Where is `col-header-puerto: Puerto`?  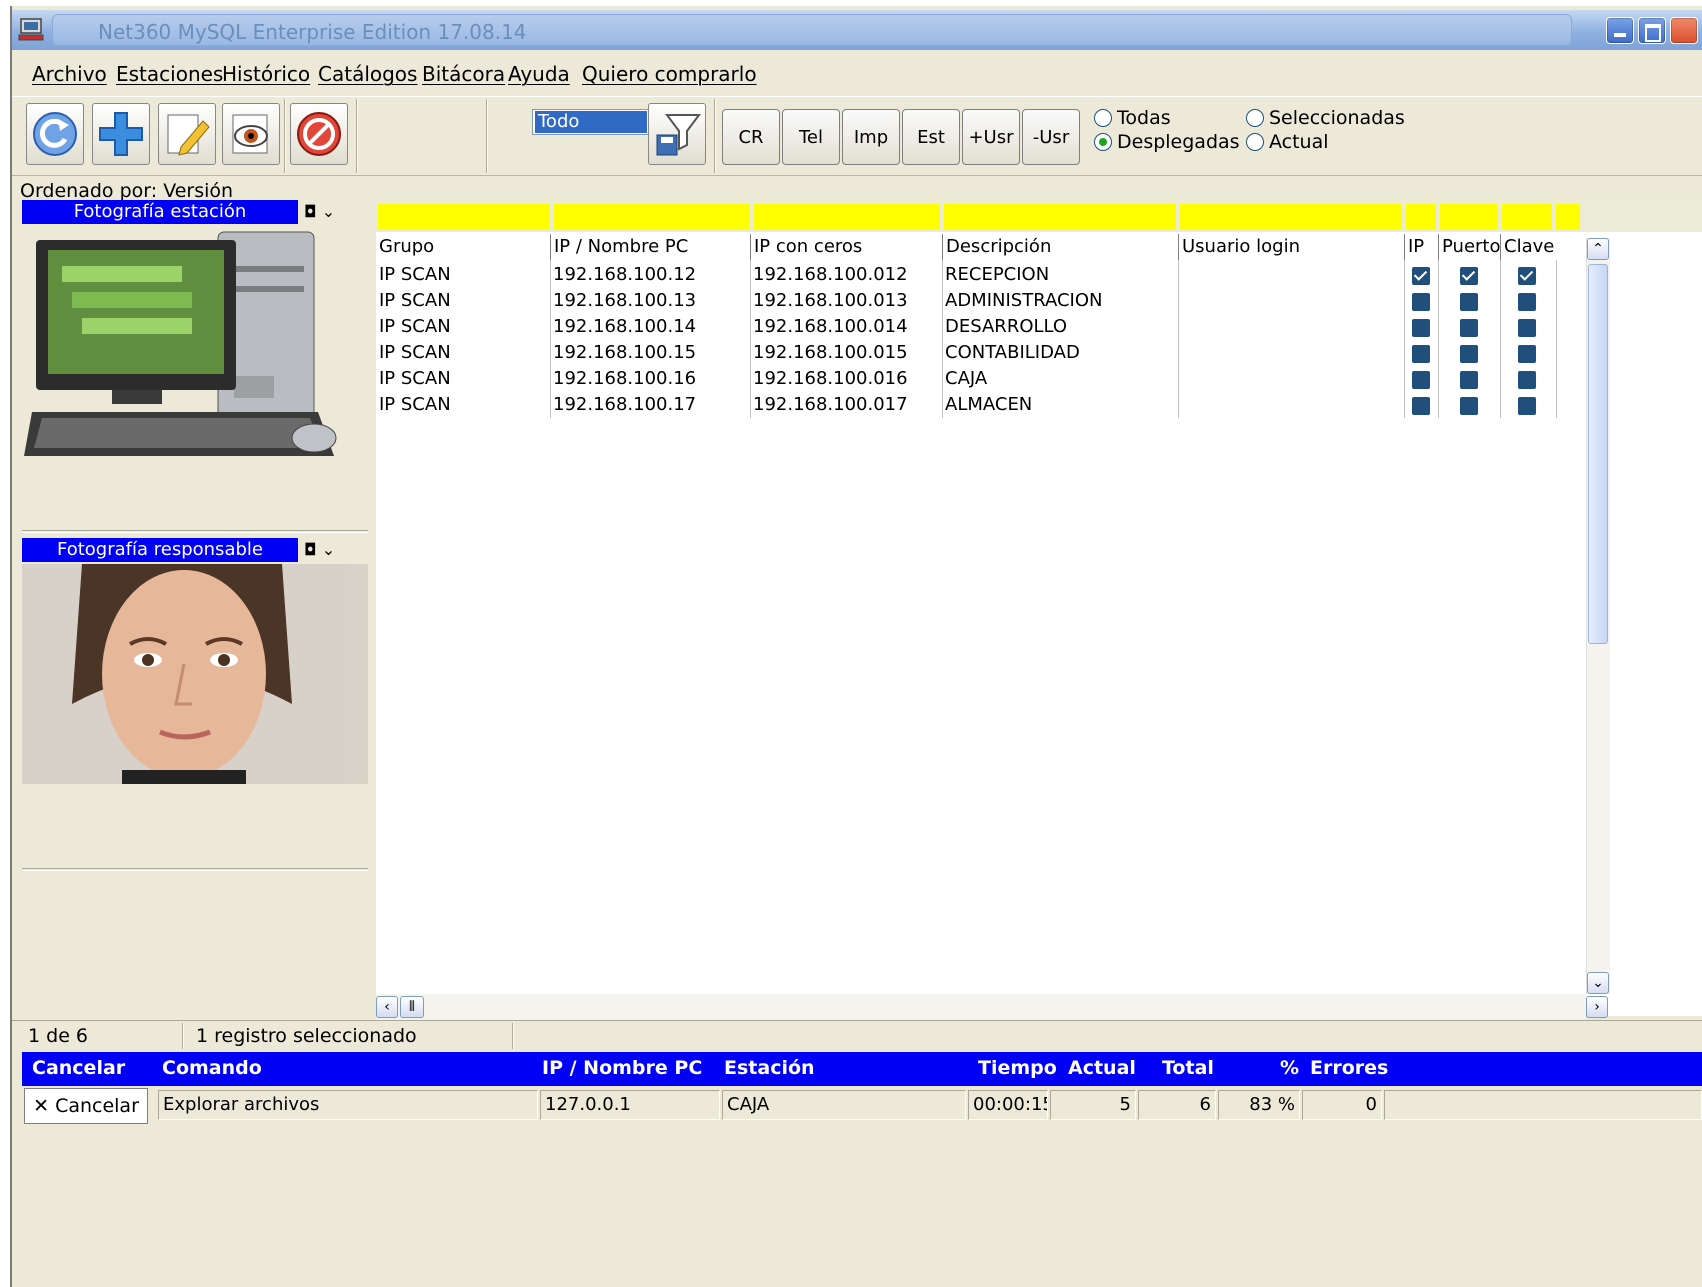
col-header-puerto: Puerto is located at coordinates (1469, 247).